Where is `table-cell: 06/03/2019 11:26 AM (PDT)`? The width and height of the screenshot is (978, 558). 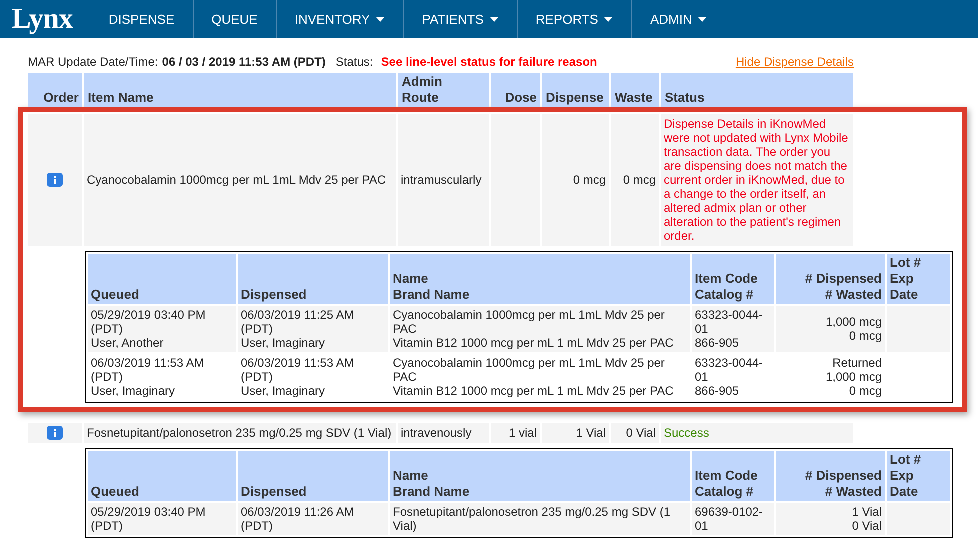
table-cell: 06/03/2019 11:26 AM (PDT) is located at coordinates (313, 519).